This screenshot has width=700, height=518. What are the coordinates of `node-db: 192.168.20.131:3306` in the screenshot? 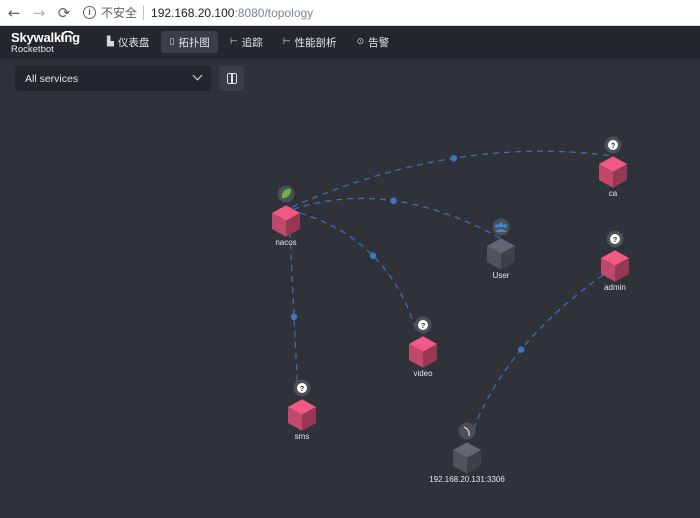 It's located at (467, 453).